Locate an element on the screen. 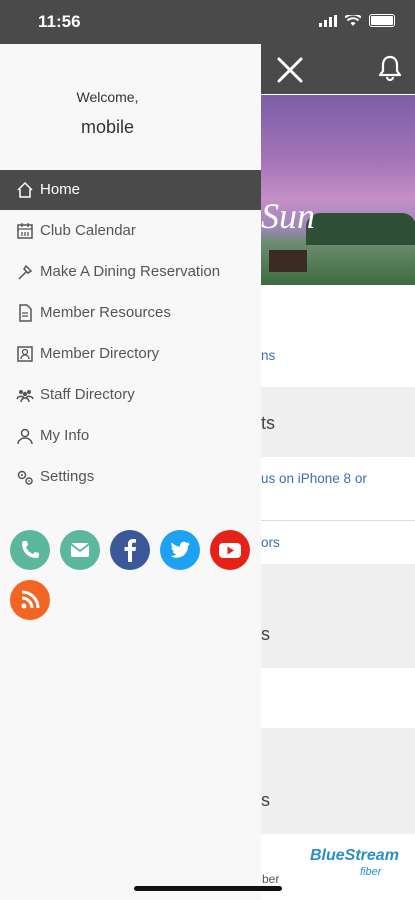 This screenshot has height=900, width=415. menu-label: Make A Dining Reservation is located at coordinates (130, 271).